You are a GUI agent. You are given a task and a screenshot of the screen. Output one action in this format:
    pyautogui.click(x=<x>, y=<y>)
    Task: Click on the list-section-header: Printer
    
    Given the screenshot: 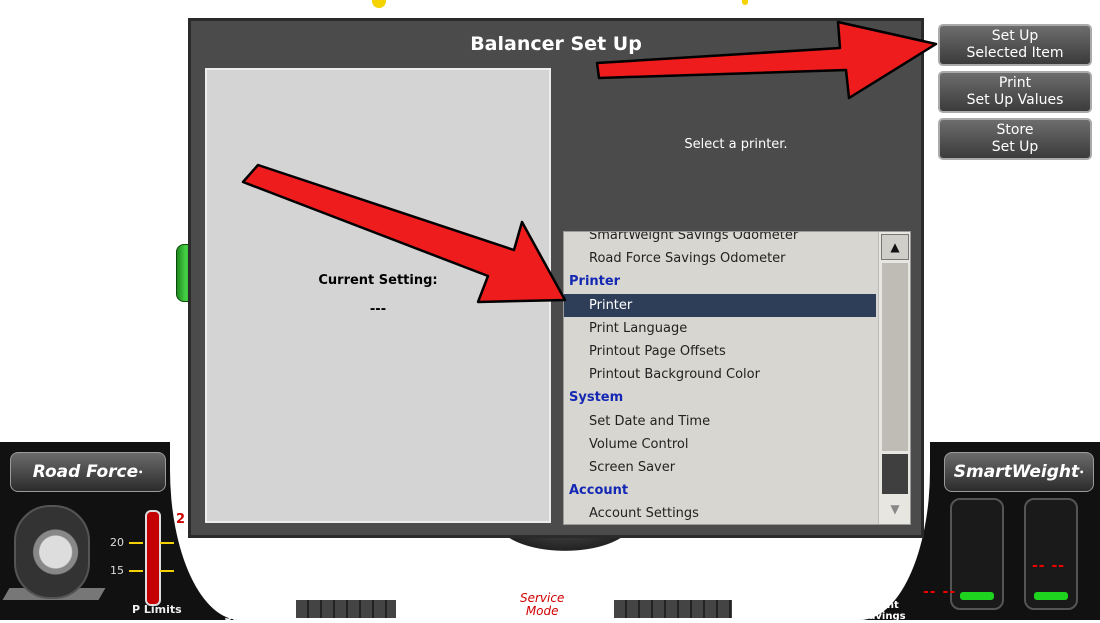 What is the action you would take?
    pyautogui.click(x=595, y=282)
    